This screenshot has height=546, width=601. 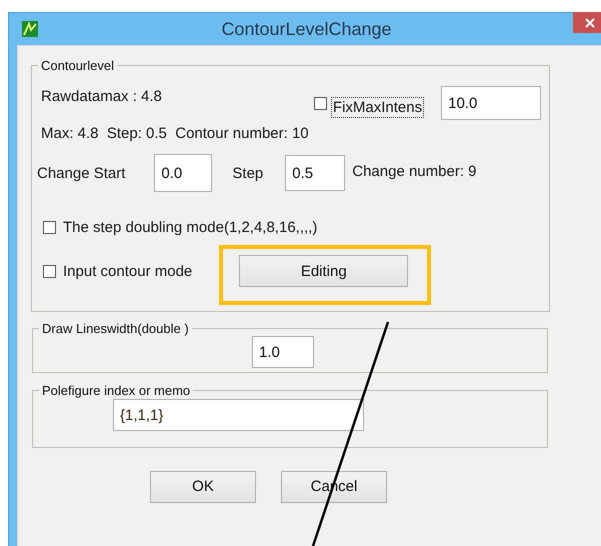 I want to click on group-legend: Contourlevel, so click(x=77, y=65).